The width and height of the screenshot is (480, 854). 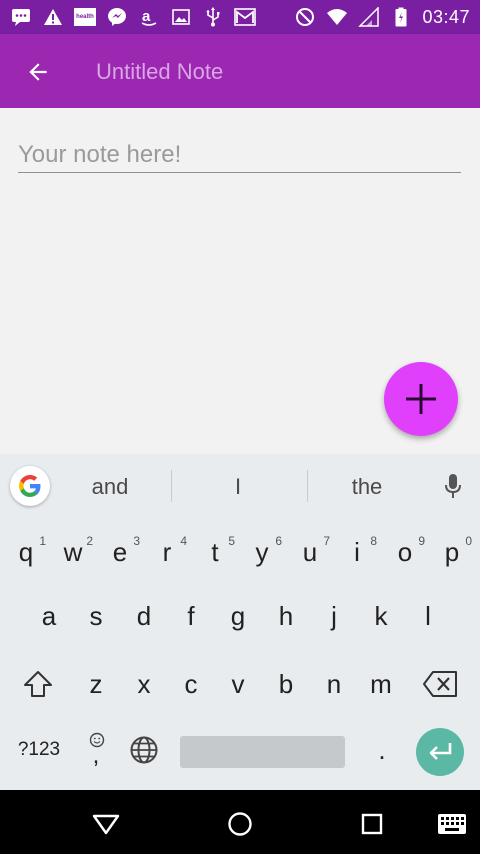 I want to click on health-label: health, so click(x=85, y=17).